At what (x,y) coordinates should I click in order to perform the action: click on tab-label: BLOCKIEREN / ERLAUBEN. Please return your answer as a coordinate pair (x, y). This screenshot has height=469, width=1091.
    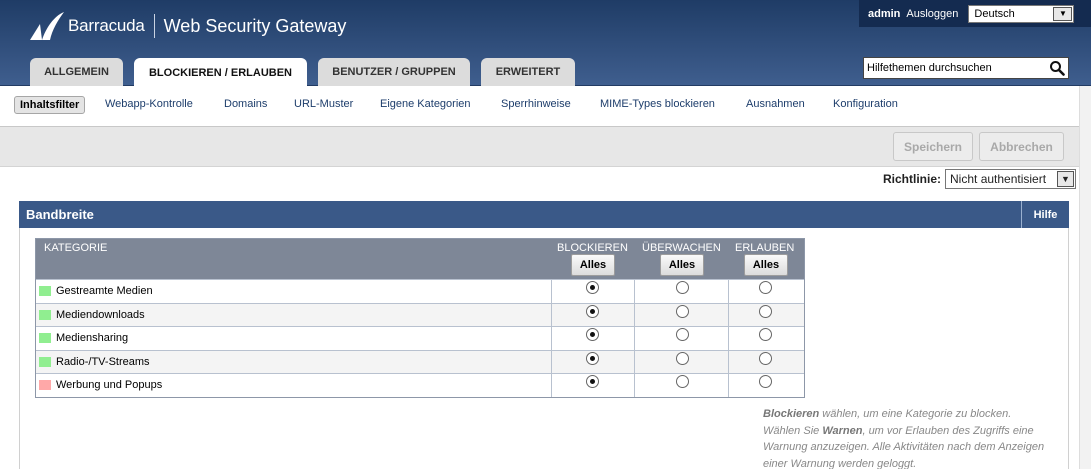
    Looking at the image, I should click on (220, 72).